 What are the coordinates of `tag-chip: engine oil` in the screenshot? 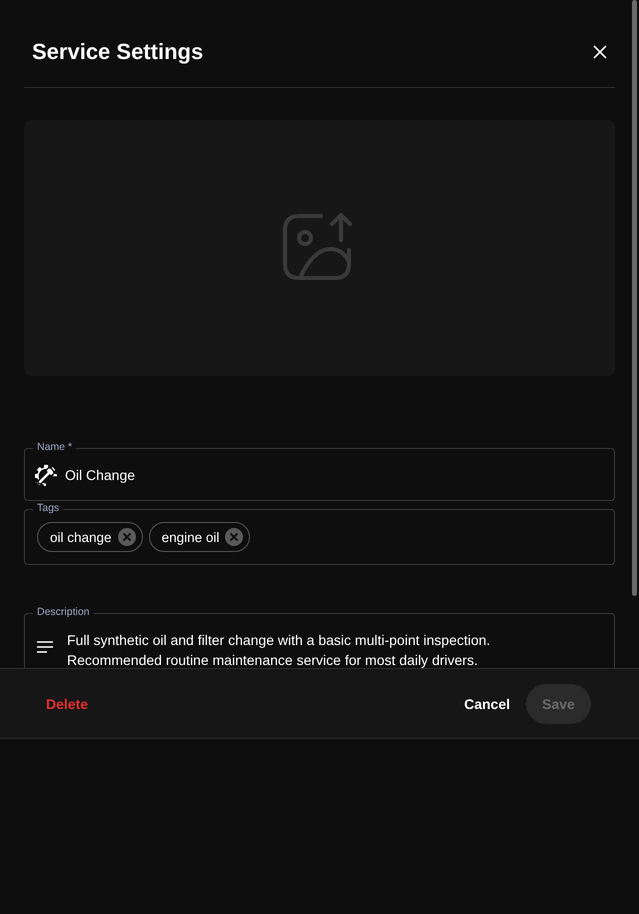 It's located at (199, 537).